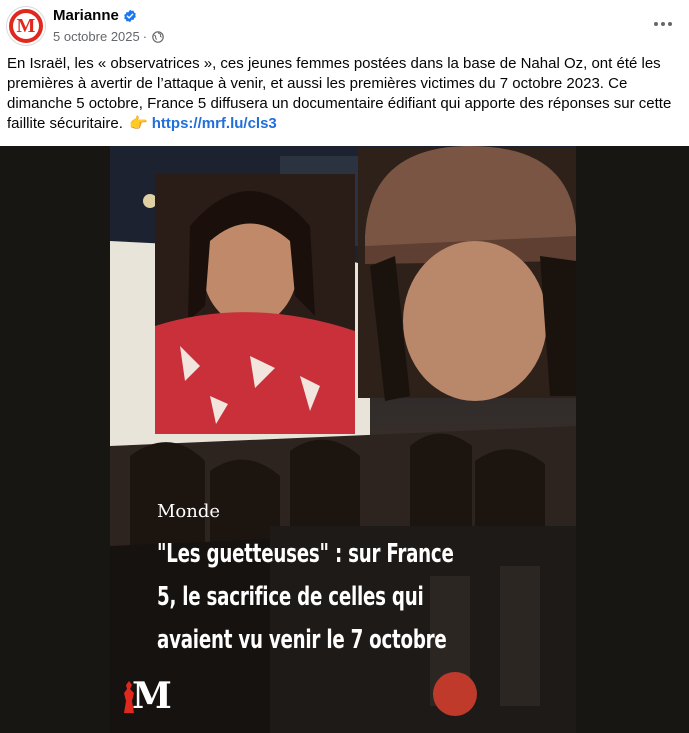 The height and width of the screenshot is (733, 689). Describe the element at coordinates (302, 640) in the screenshot. I see `headline-line: avaient vu venir le 7 octobre` at that location.